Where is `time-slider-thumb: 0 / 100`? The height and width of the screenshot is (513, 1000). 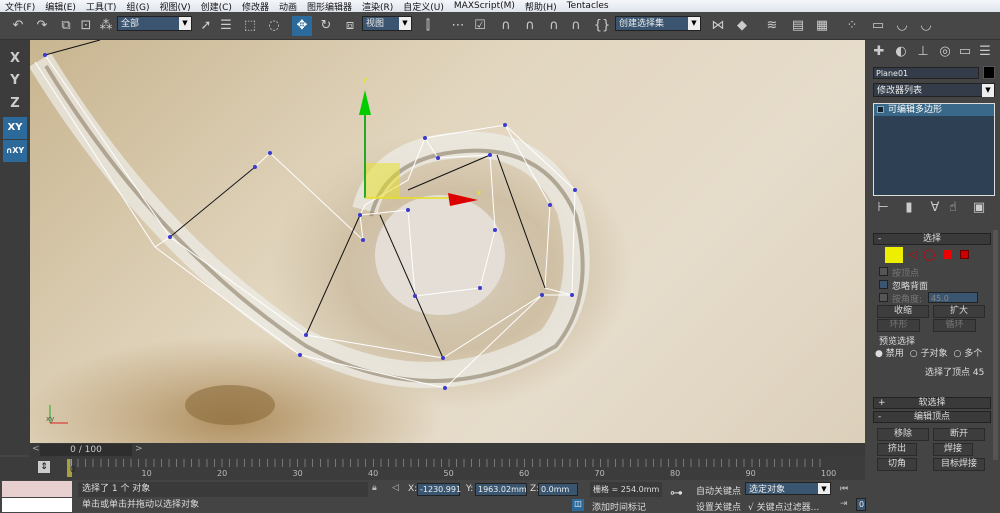
time-slider-thumb: 0 / 100 is located at coordinates (86, 450).